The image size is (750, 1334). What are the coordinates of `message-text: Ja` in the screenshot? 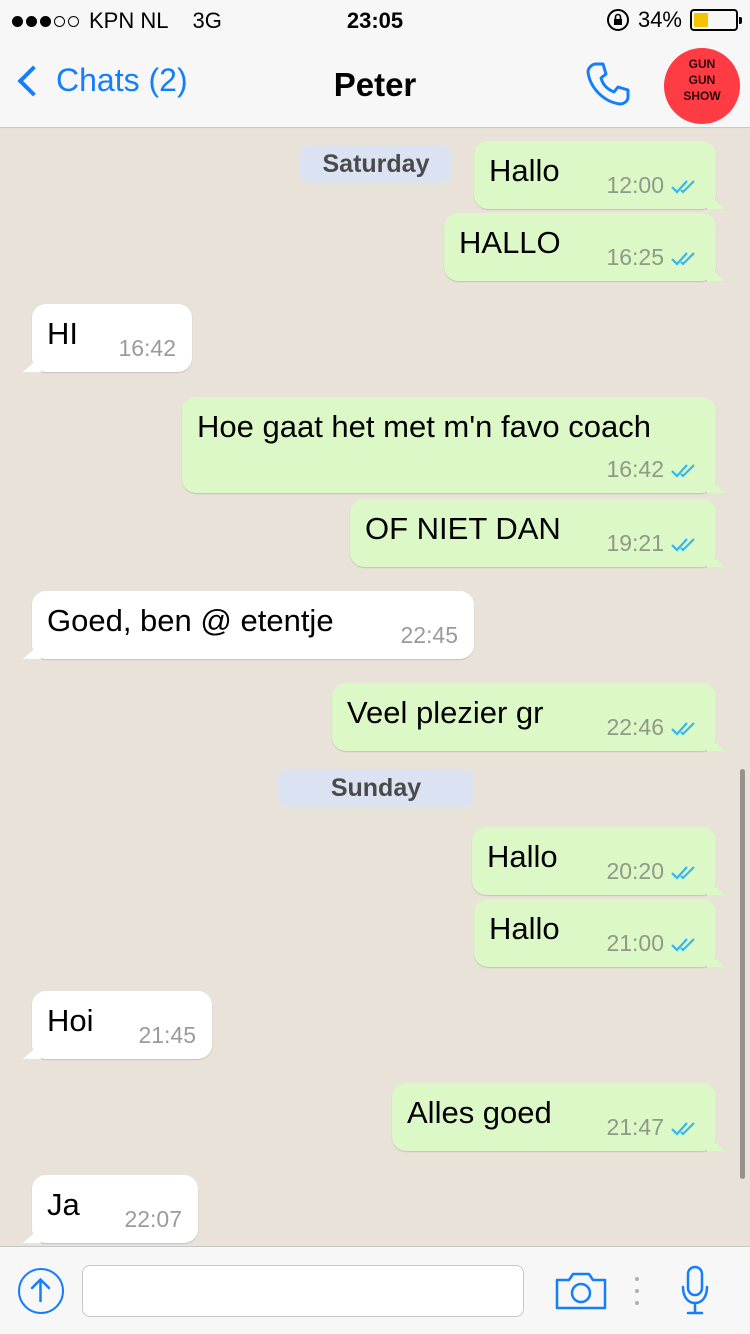 It's located at (63, 1204).